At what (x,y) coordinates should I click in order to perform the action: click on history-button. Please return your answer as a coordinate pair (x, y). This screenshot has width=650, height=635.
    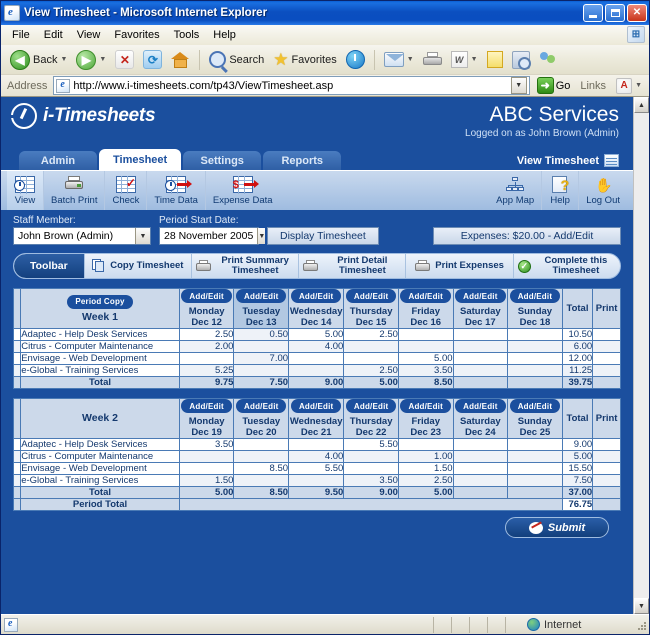
    Looking at the image, I should click on (355, 59).